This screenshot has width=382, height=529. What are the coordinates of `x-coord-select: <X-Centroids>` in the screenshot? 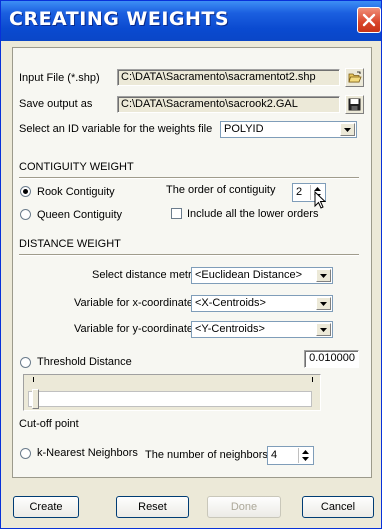 It's located at (262, 303).